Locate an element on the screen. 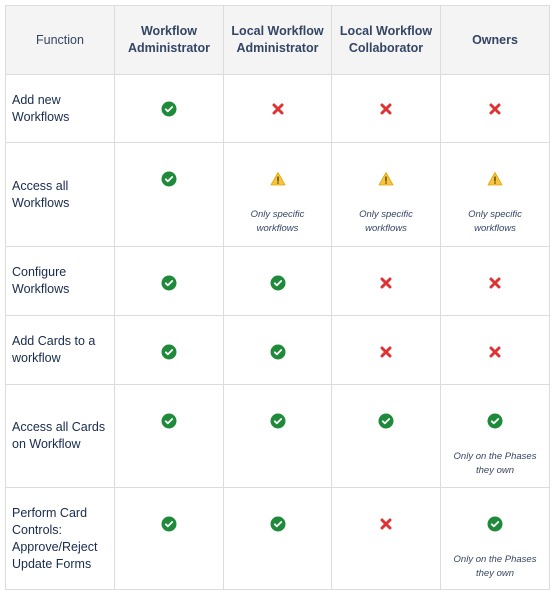  text-line: Perform Card is located at coordinates (50, 512).